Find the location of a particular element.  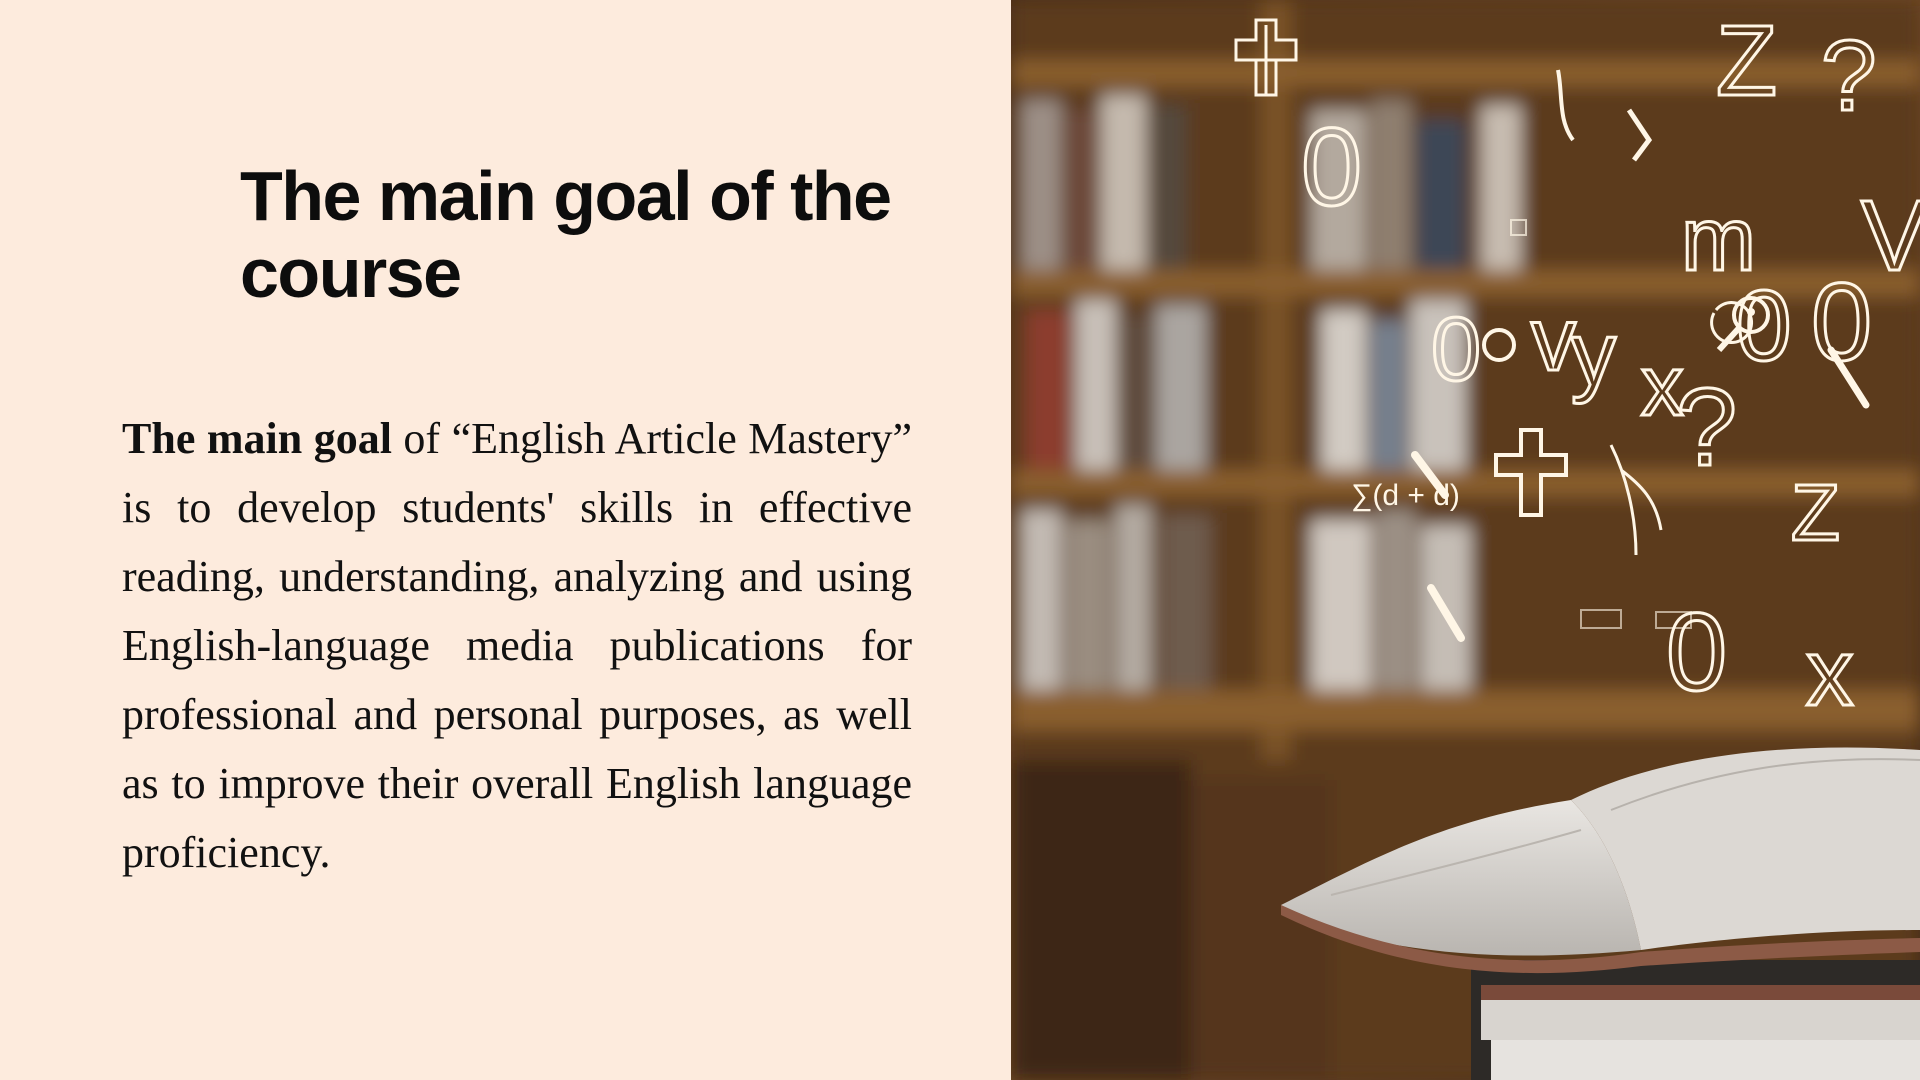

body-bold-lead: The main goal is located at coordinates (257, 438).